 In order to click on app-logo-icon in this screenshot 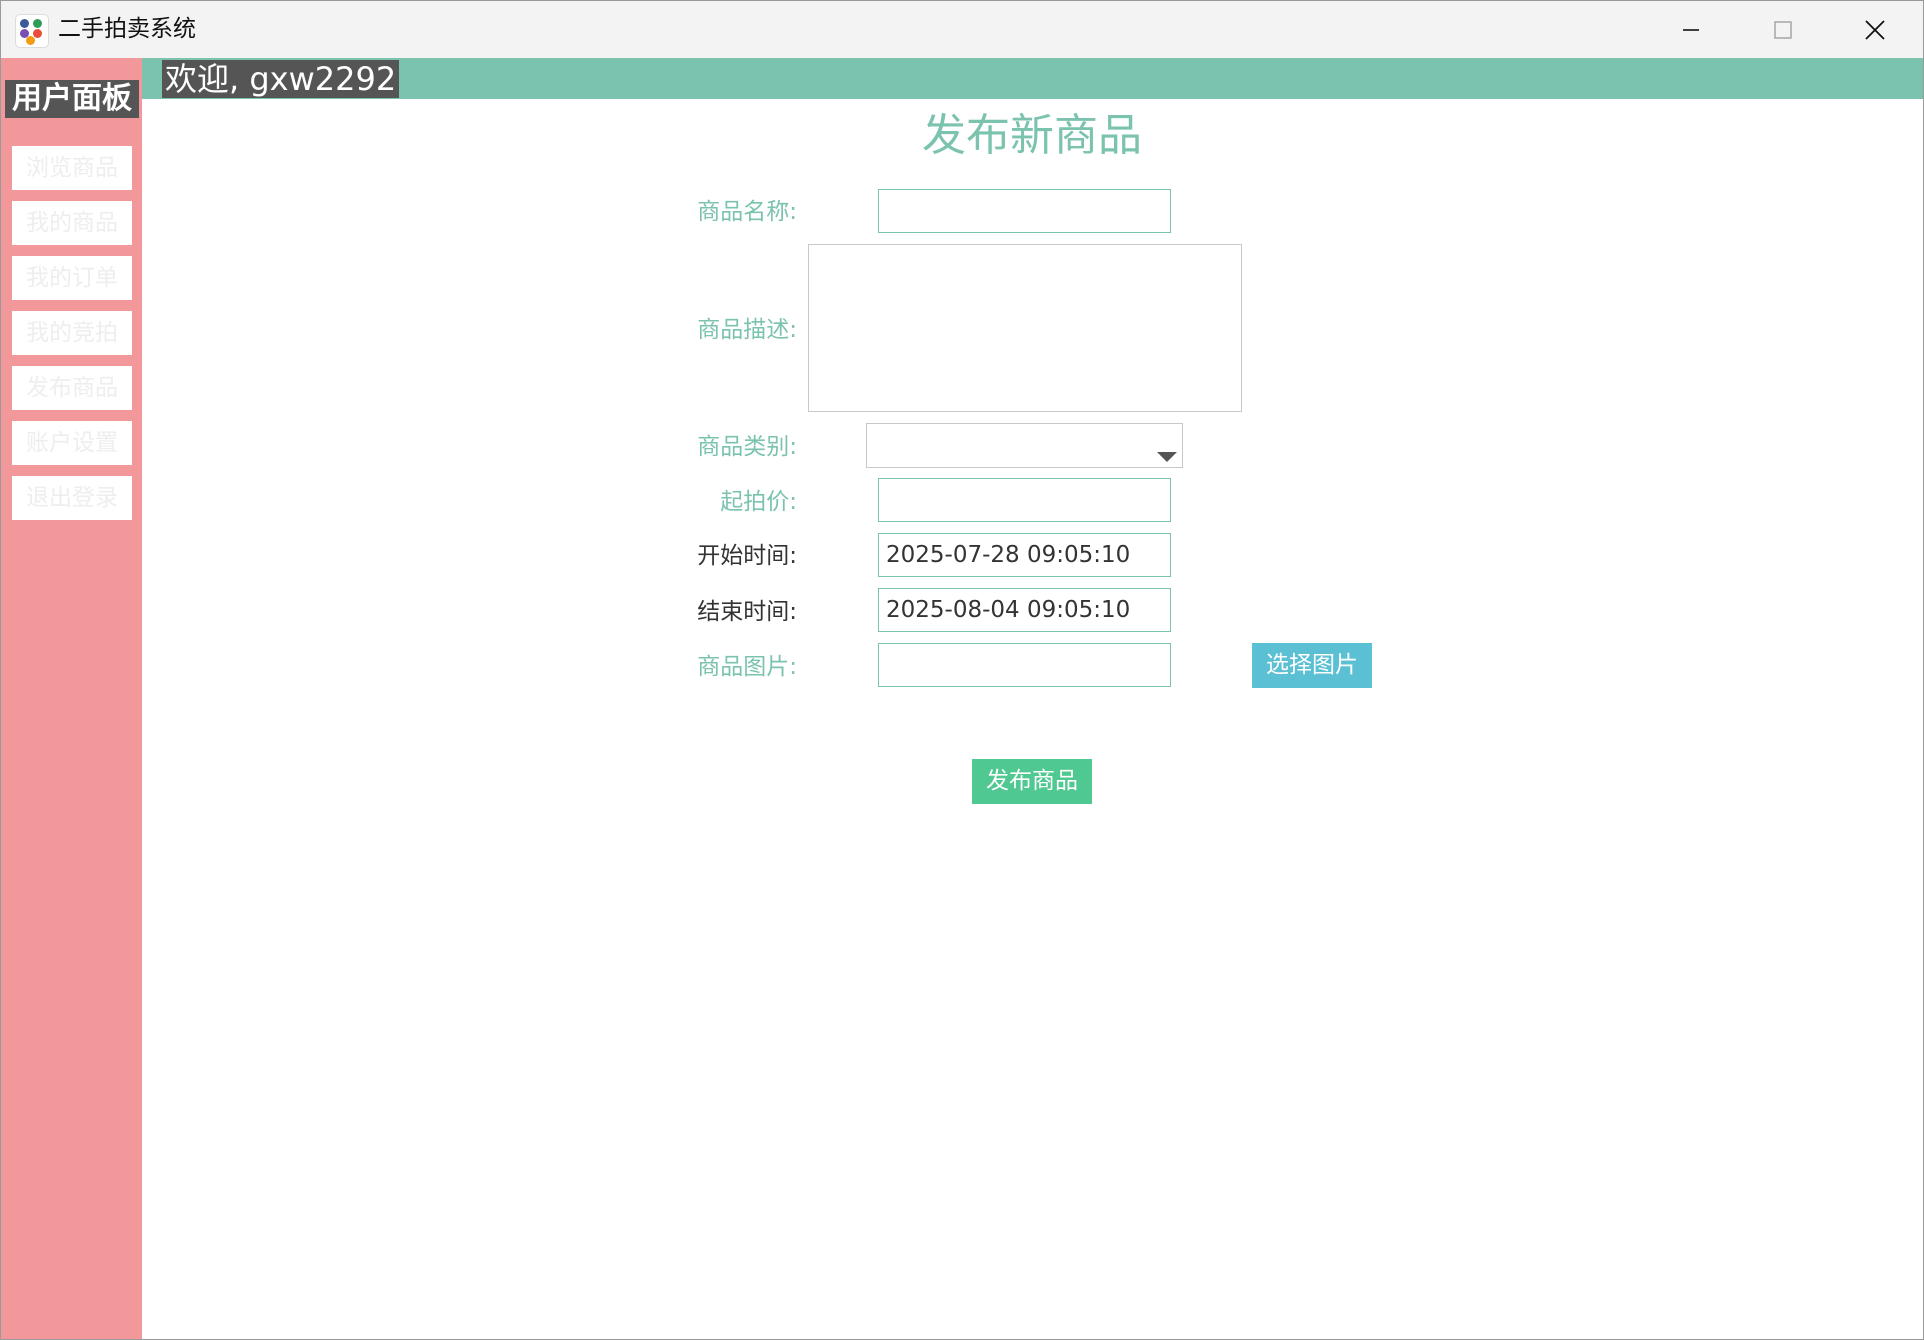, I will do `click(32, 31)`.